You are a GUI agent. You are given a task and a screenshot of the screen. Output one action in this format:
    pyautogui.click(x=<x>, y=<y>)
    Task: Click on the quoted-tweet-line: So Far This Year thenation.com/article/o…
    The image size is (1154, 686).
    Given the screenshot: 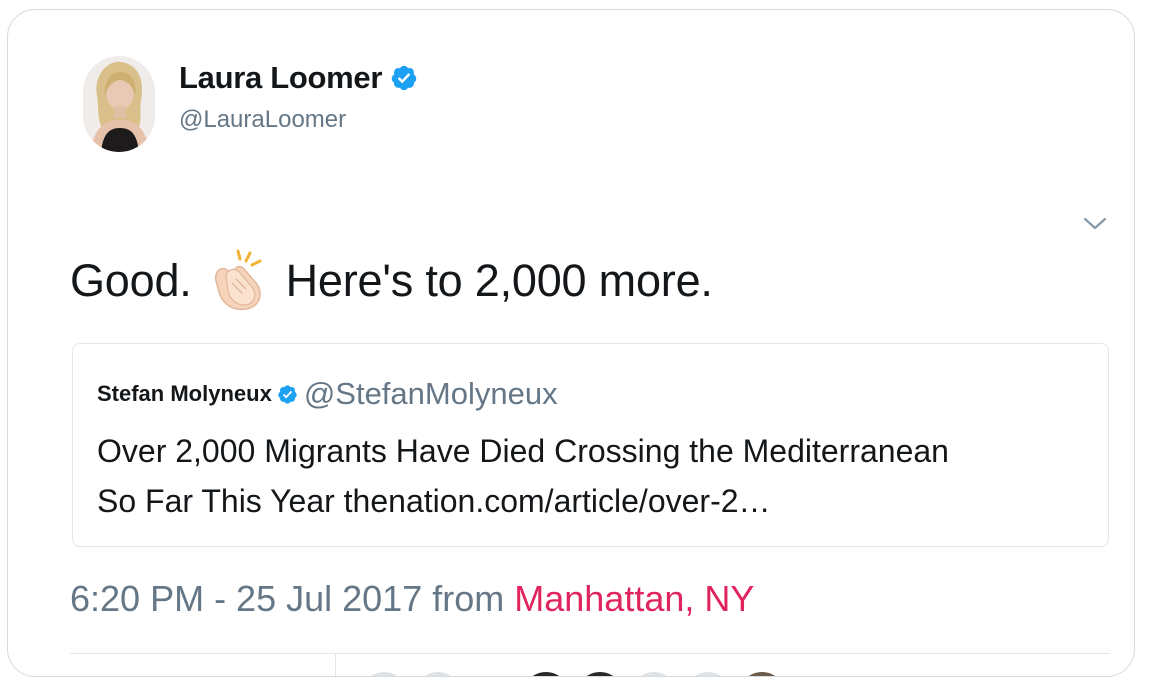 What is the action you would take?
    pyautogui.click(x=434, y=501)
    